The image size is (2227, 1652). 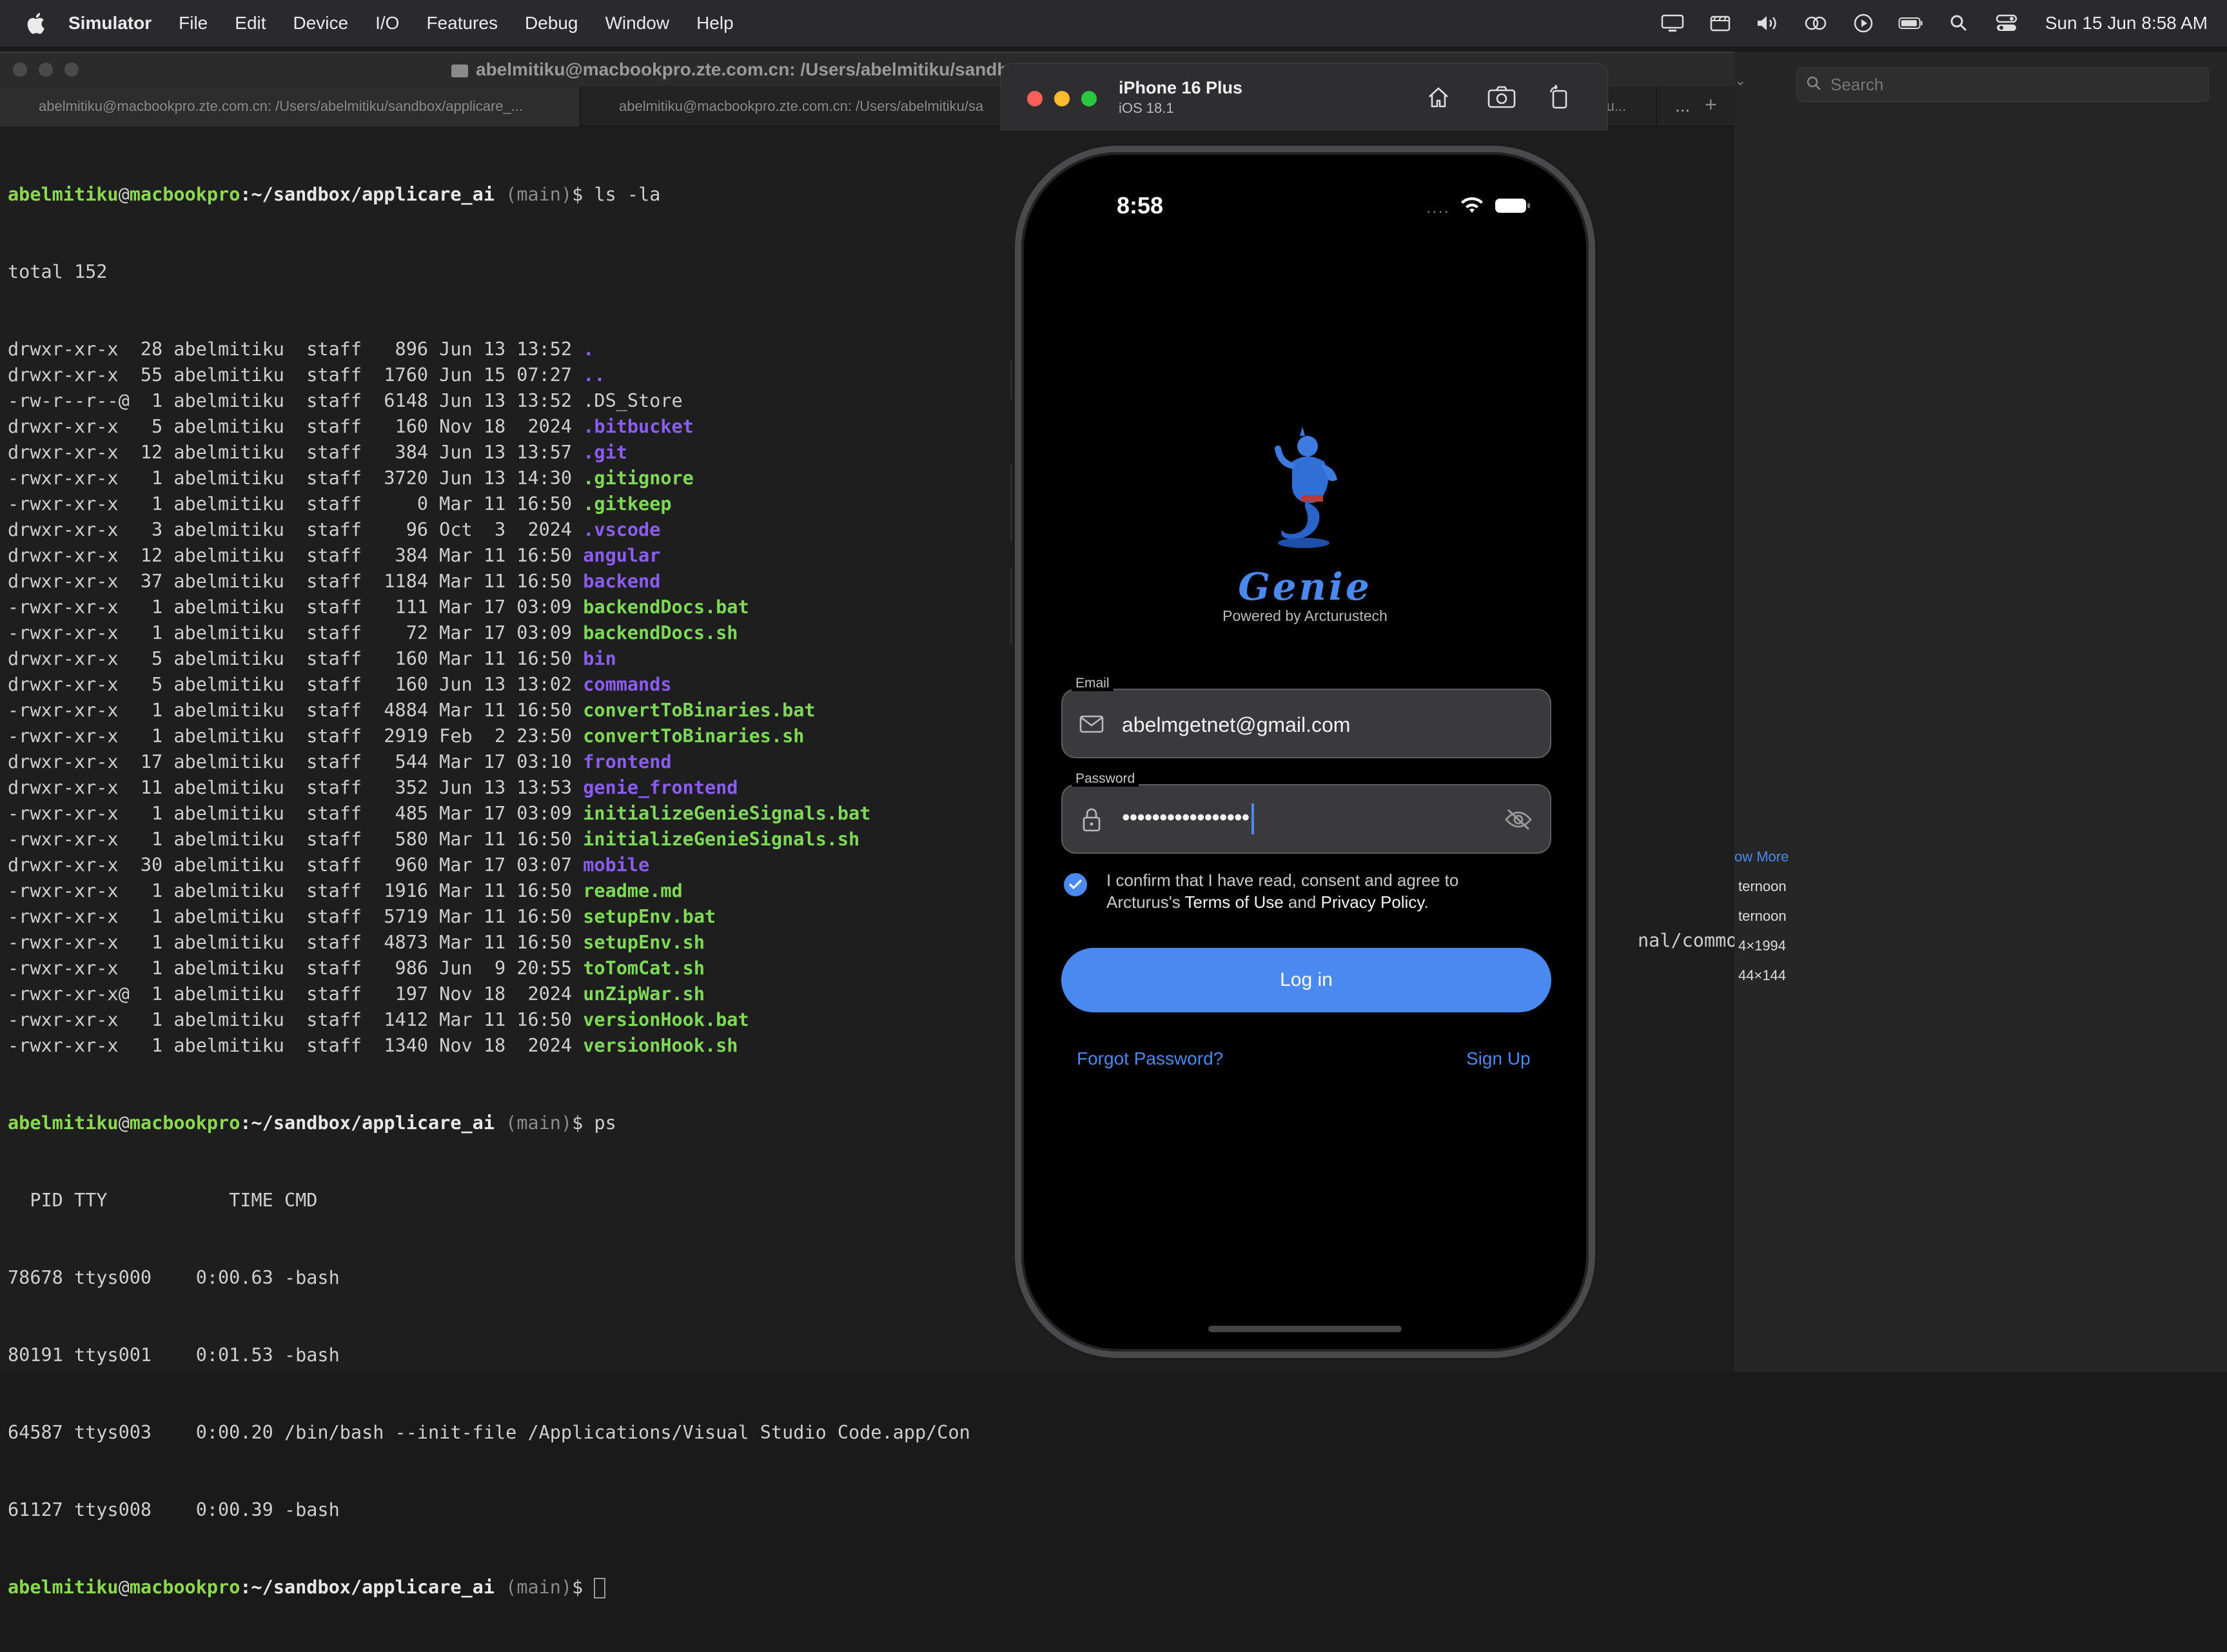 I want to click on menu-features: Features, so click(x=462, y=23).